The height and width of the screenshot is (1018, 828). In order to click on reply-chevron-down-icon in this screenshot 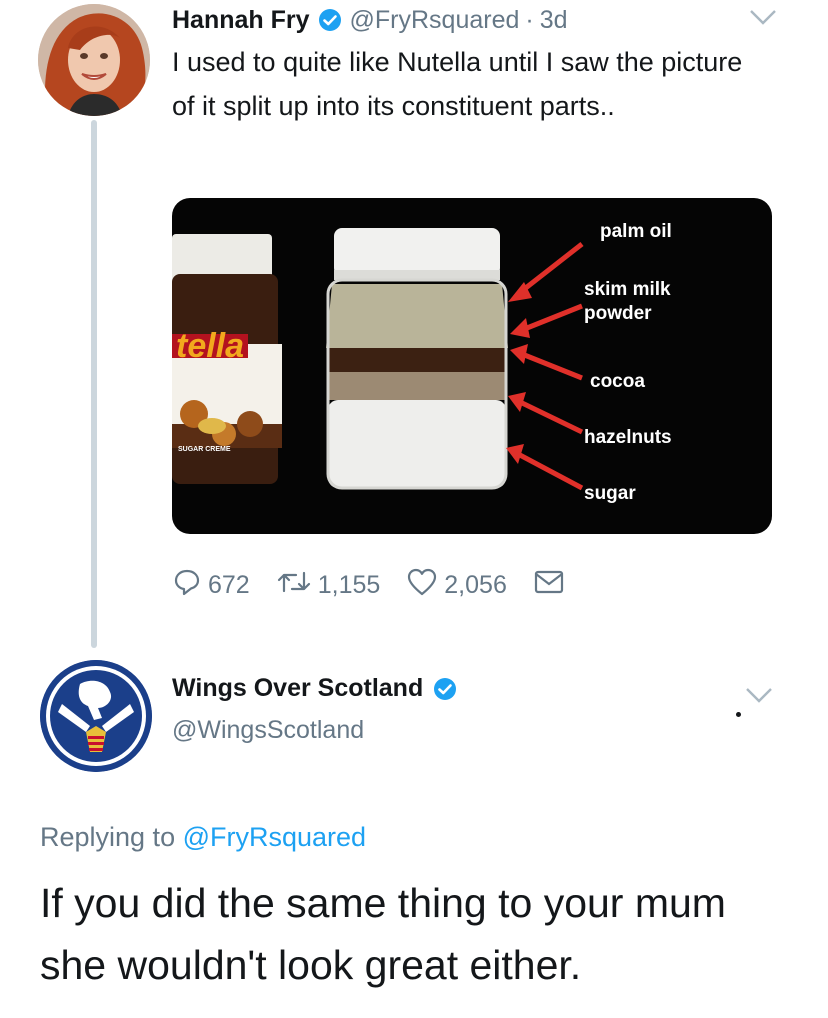, I will do `click(759, 697)`.